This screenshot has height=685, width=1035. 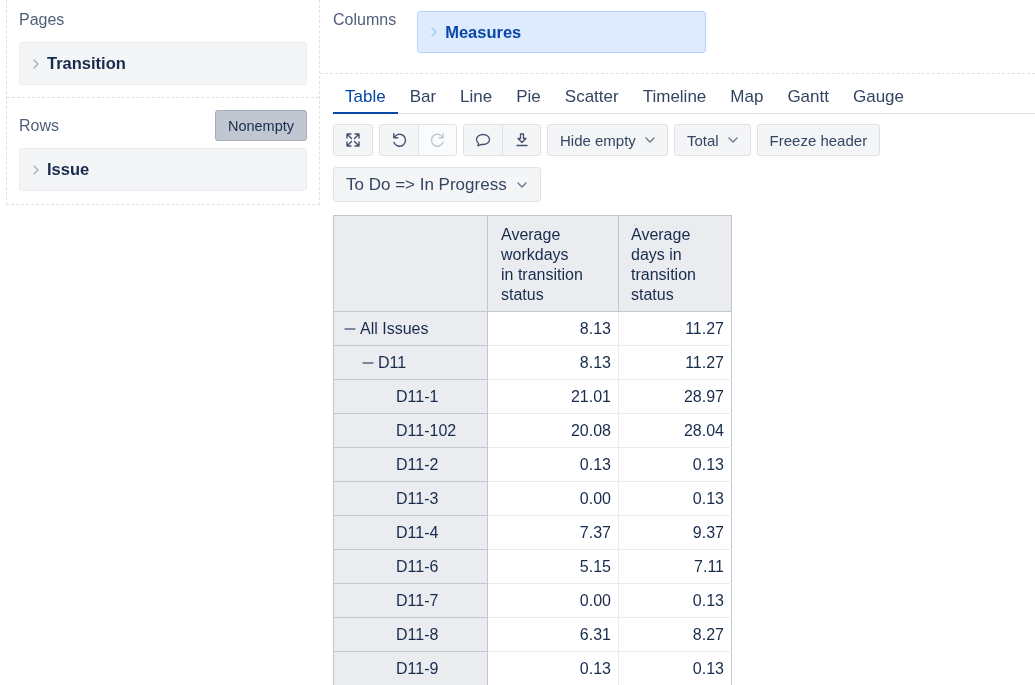 I want to click on dropdown-button: Hide empty, so click(x=607, y=140).